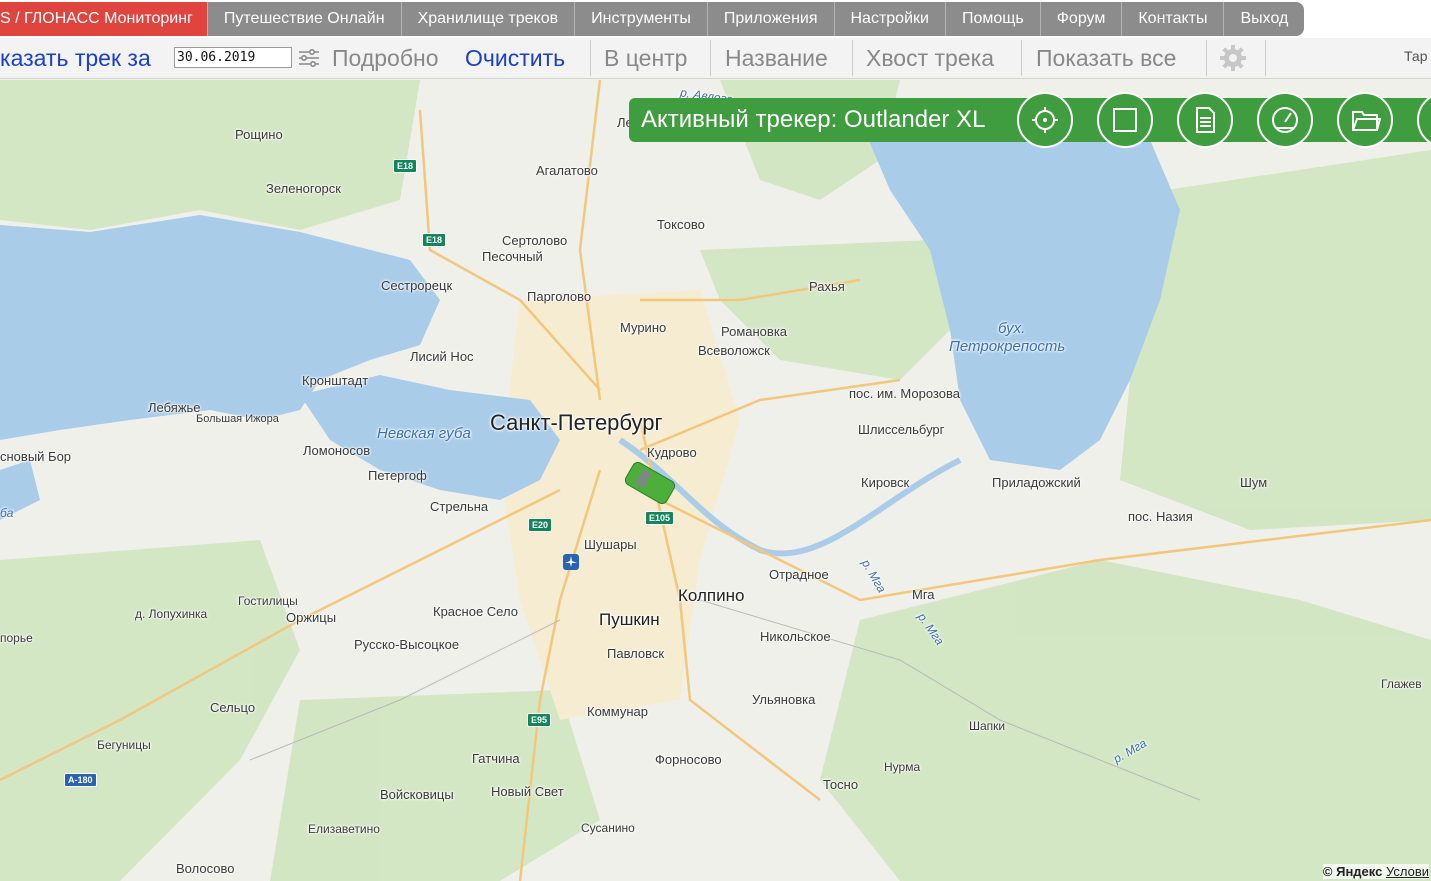  Describe the element at coordinates (681, 224) in the screenshot. I see `map-label-toksovo: Токсово` at that location.